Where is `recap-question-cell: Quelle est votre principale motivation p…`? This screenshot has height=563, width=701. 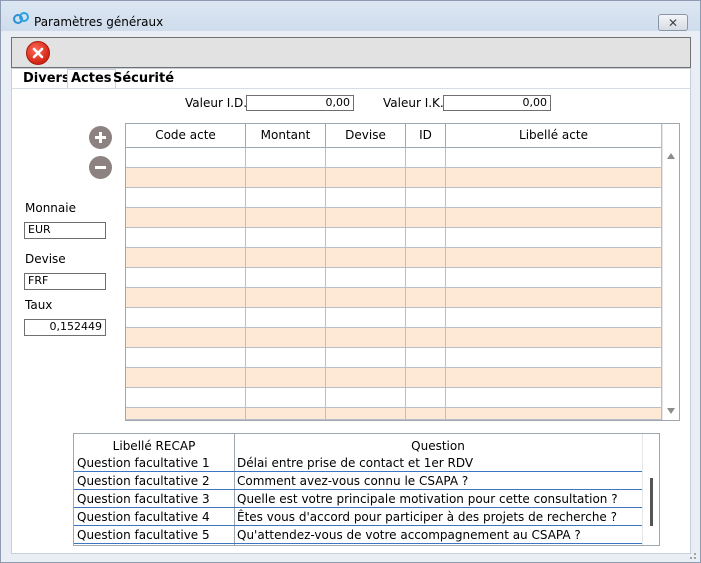
recap-question-cell: Quelle est votre principale motivation p… is located at coordinates (427, 499).